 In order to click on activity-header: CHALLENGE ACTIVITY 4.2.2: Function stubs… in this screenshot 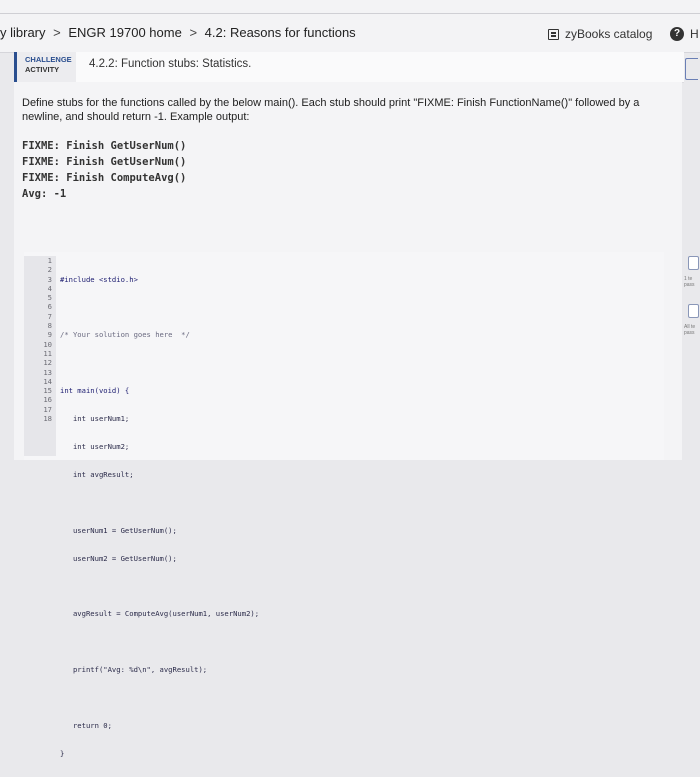, I will do `click(356, 67)`.